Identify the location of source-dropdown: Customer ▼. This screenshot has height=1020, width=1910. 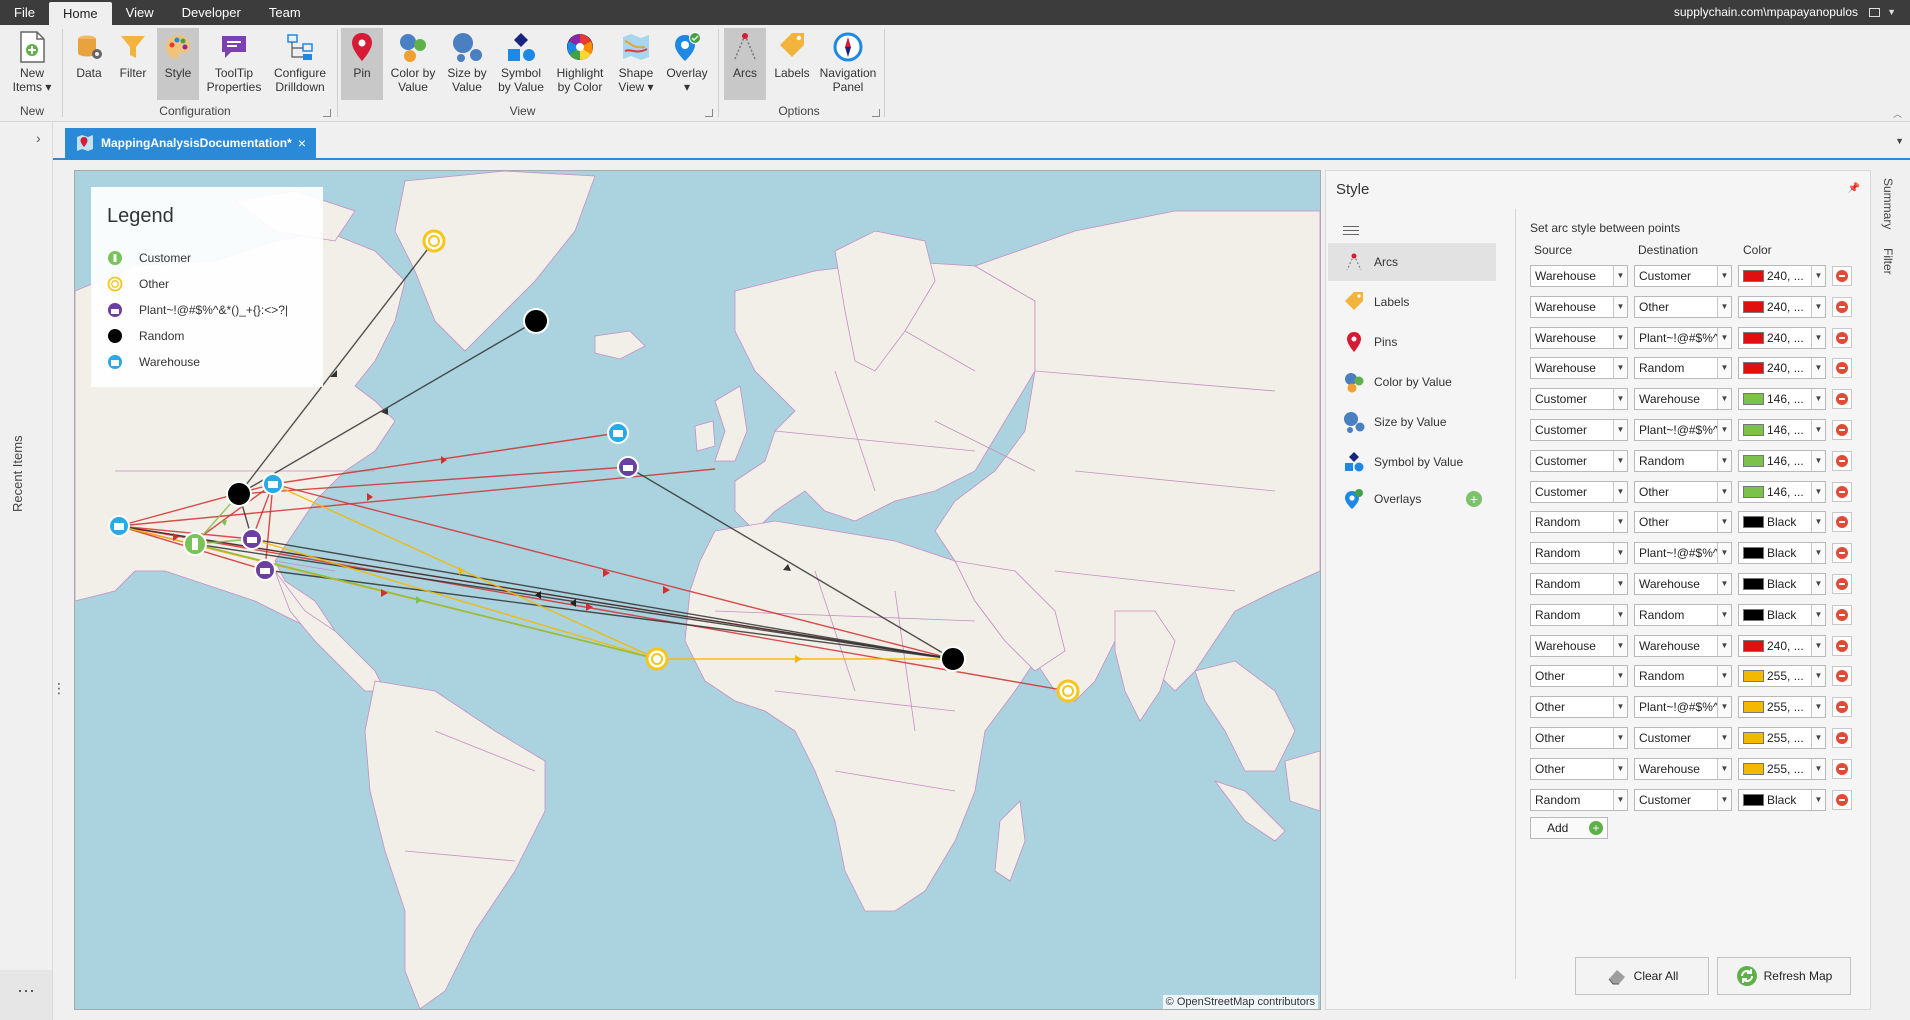
(1579, 399).